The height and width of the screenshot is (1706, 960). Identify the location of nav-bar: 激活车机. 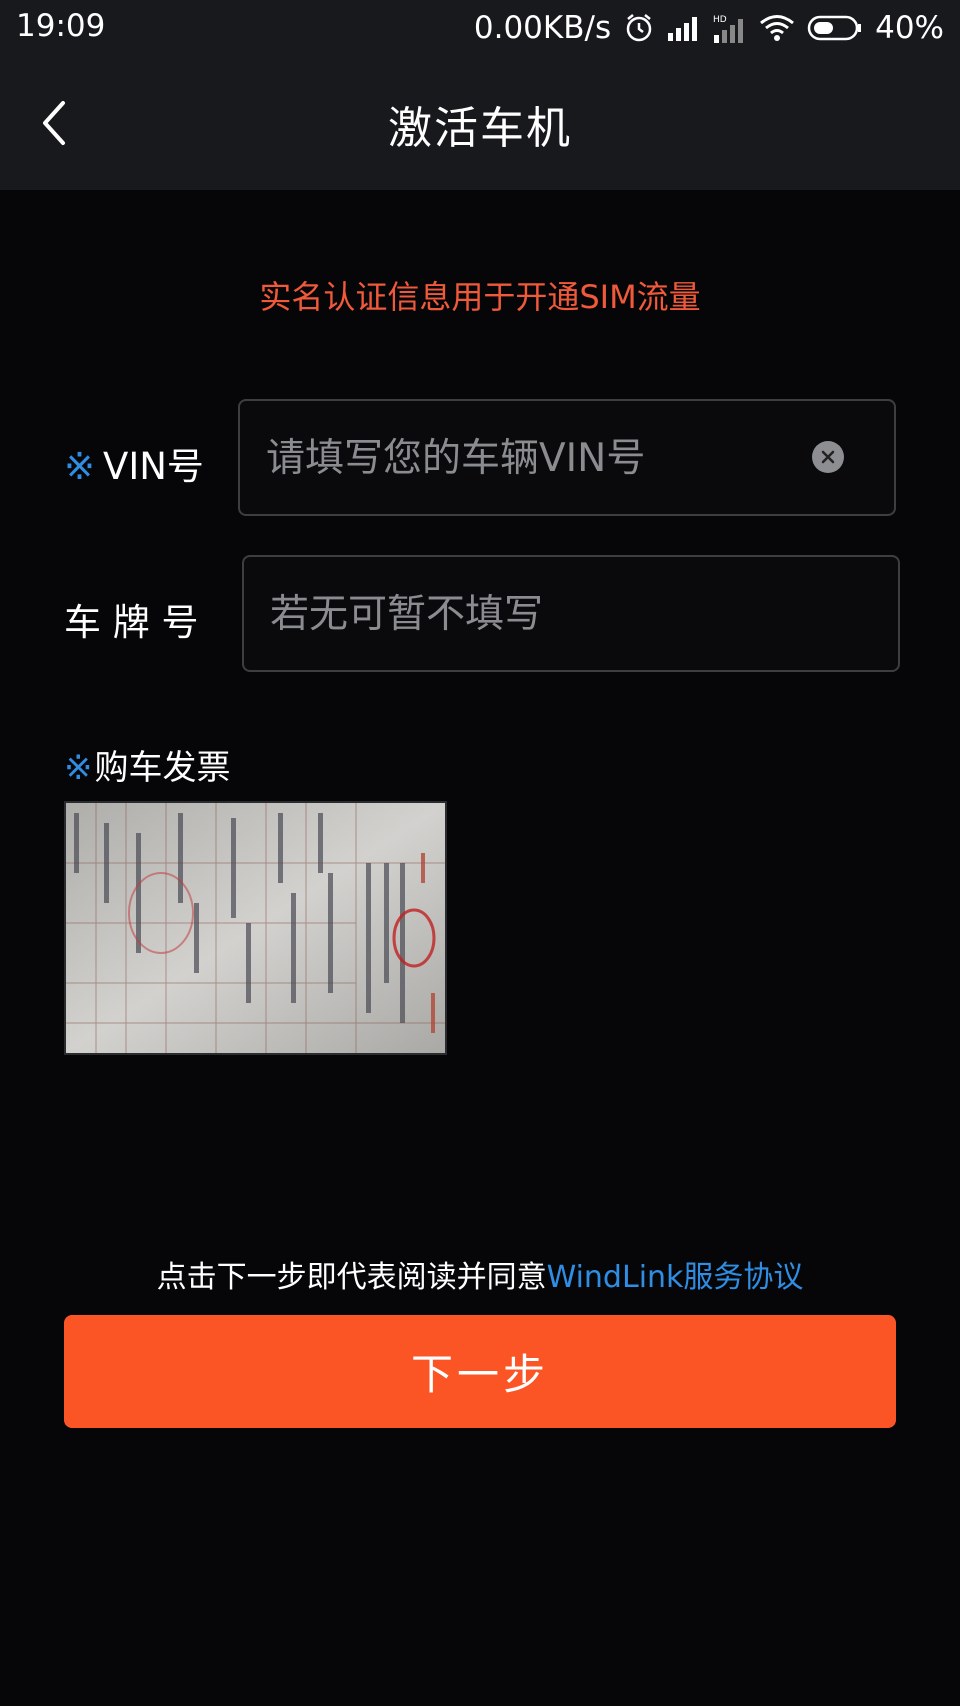
(480, 123).